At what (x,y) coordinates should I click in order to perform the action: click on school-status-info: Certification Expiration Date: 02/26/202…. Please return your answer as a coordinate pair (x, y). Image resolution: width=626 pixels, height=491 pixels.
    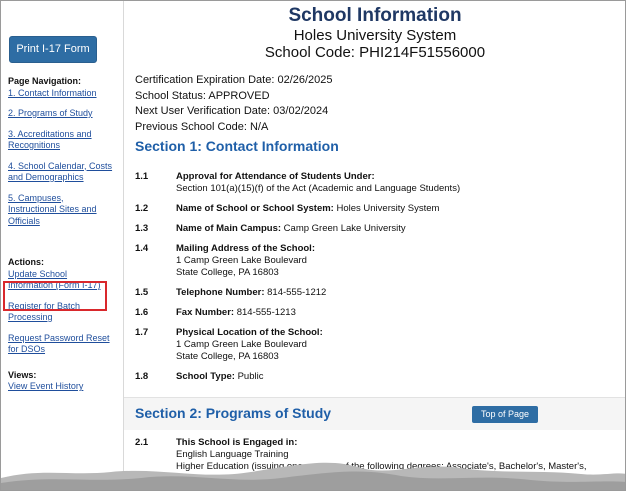
    Looking at the image, I should click on (234, 104).